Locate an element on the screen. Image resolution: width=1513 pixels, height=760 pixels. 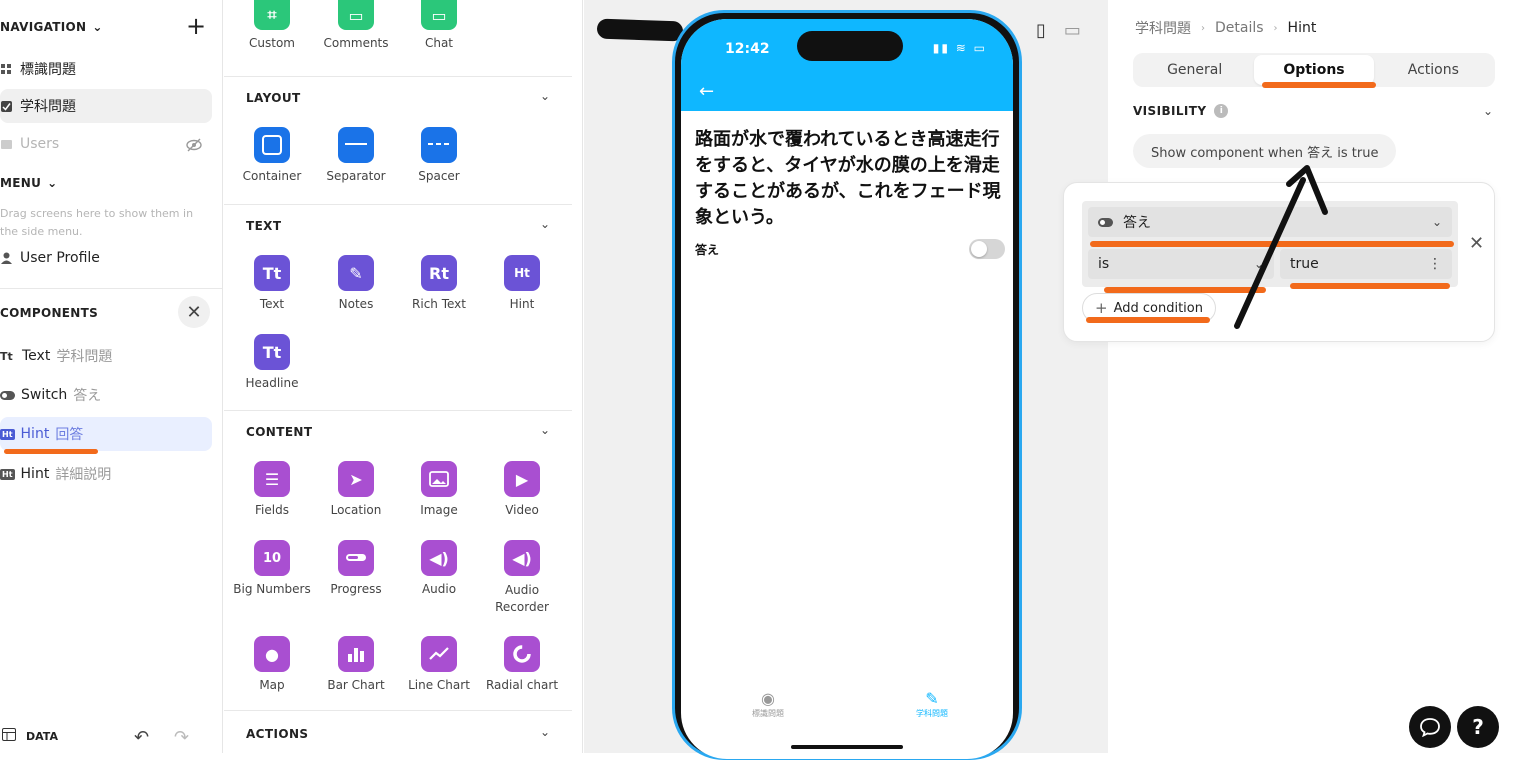
nav-item-users: Users is located at coordinates (106, 144).